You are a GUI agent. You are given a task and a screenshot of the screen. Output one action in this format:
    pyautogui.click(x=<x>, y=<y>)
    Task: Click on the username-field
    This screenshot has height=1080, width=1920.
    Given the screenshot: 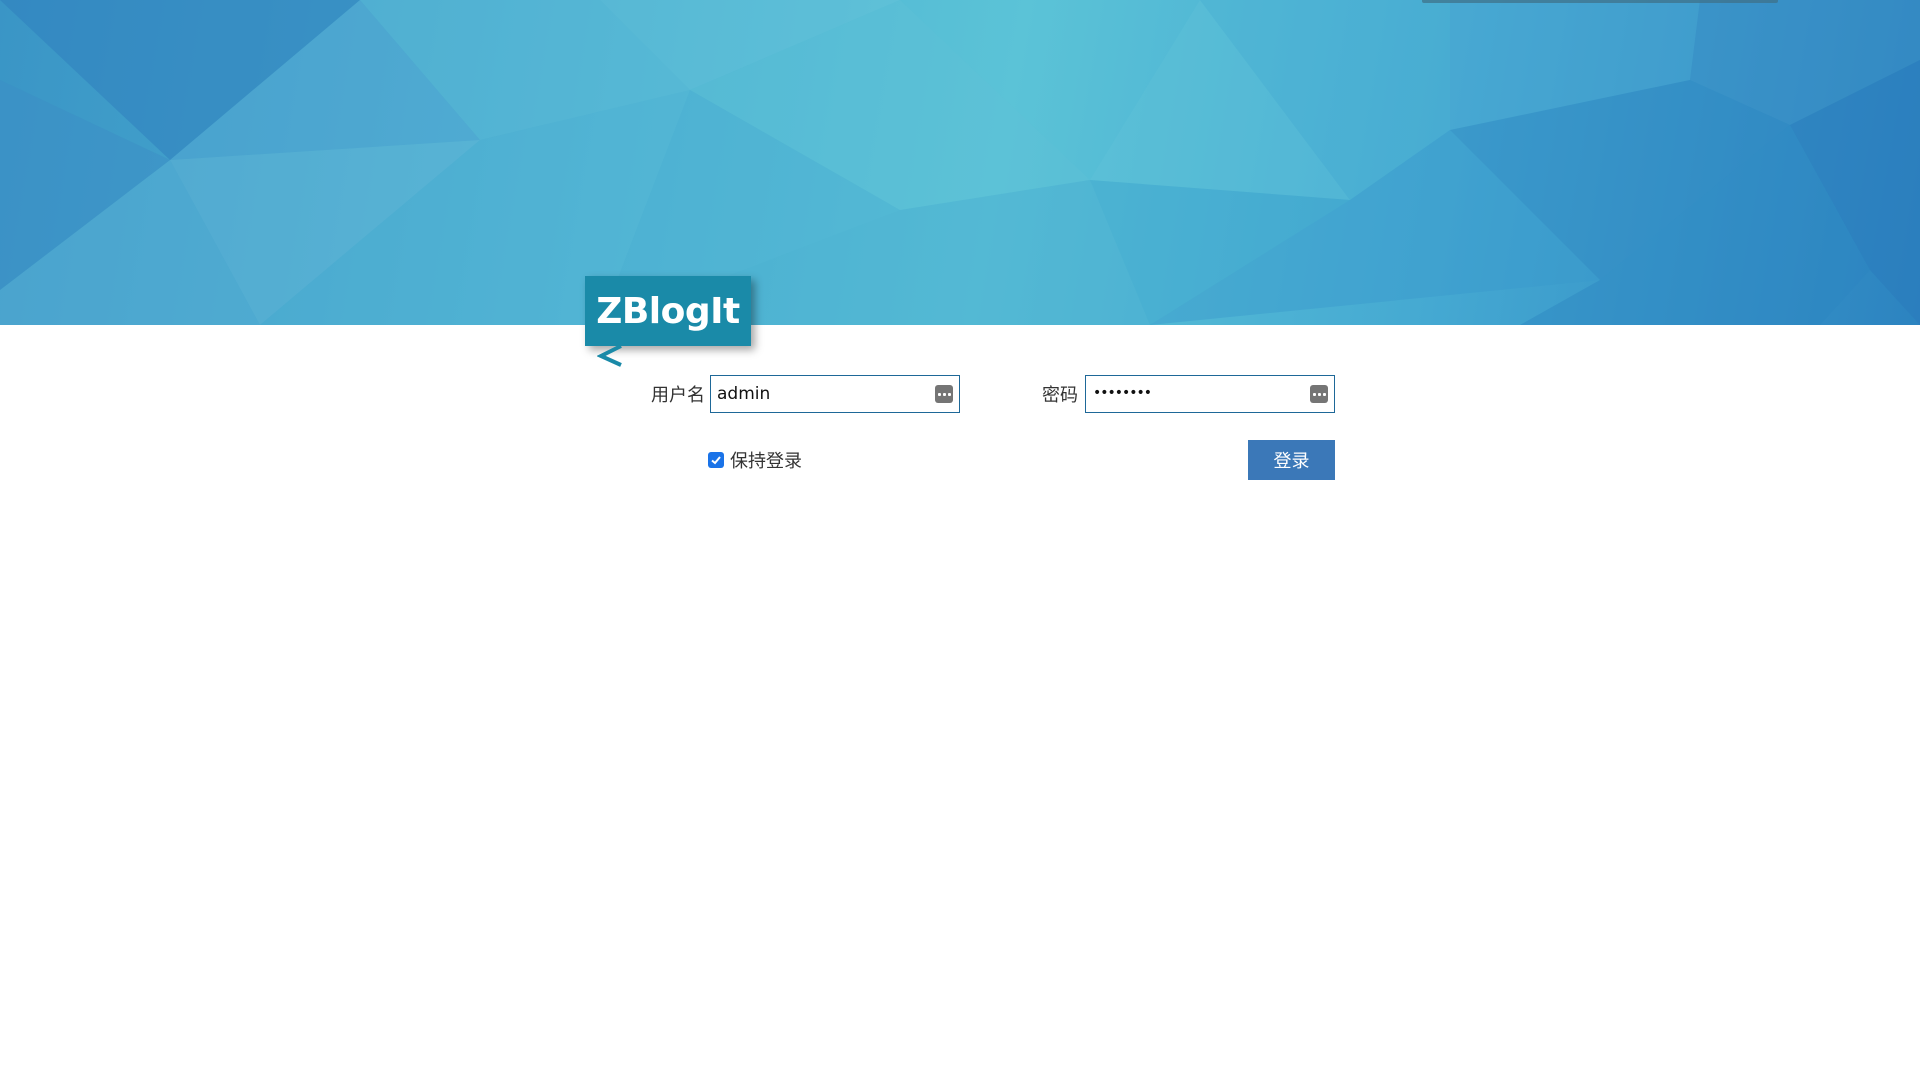 What is the action you would take?
    pyautogui.click(x=835, y=394)
    